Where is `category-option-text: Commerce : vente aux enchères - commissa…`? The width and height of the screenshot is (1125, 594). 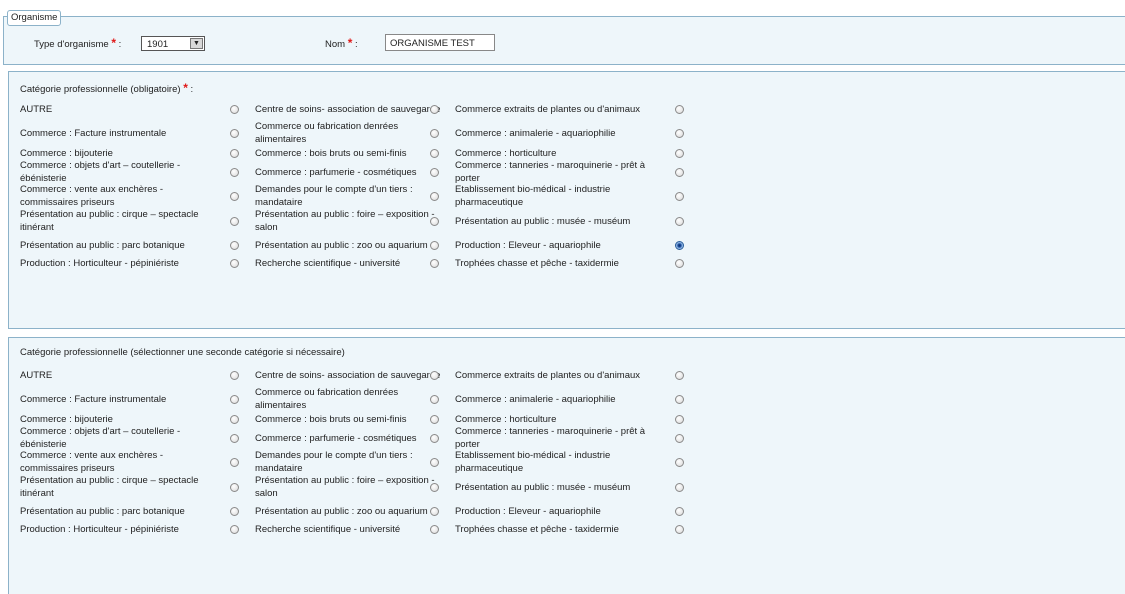
category-option-text: Commerce : vente aux enchères - commissa… is located at coordinates (92, 462).